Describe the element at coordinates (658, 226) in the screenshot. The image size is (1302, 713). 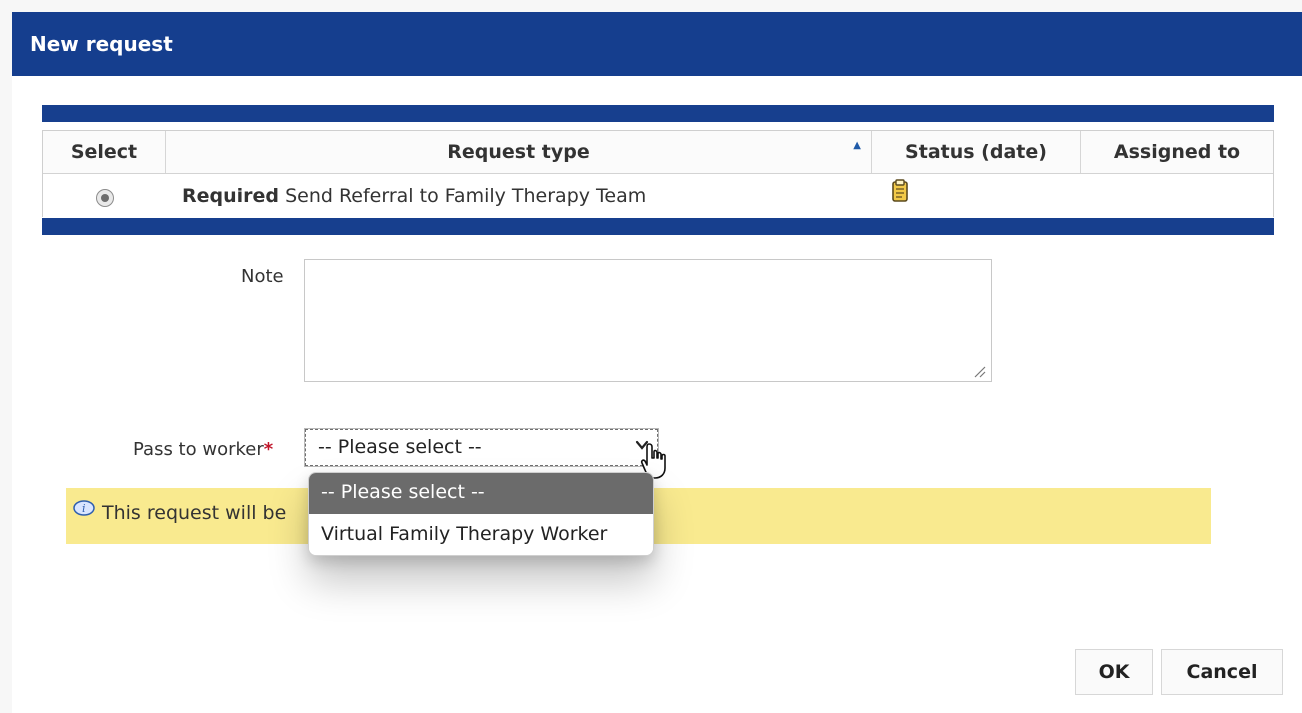
I see `table-bottom-band` at that location.